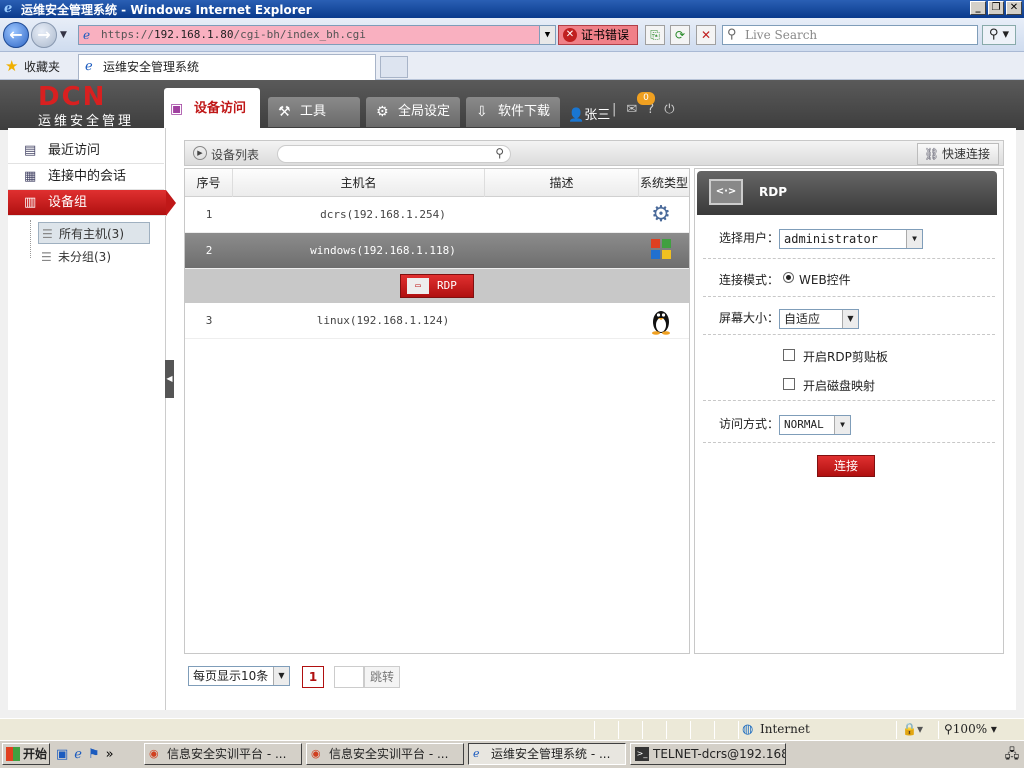 This screenshot has width=1024, height=768. I want to click on clipboard-checkbox, so click(789, 355).